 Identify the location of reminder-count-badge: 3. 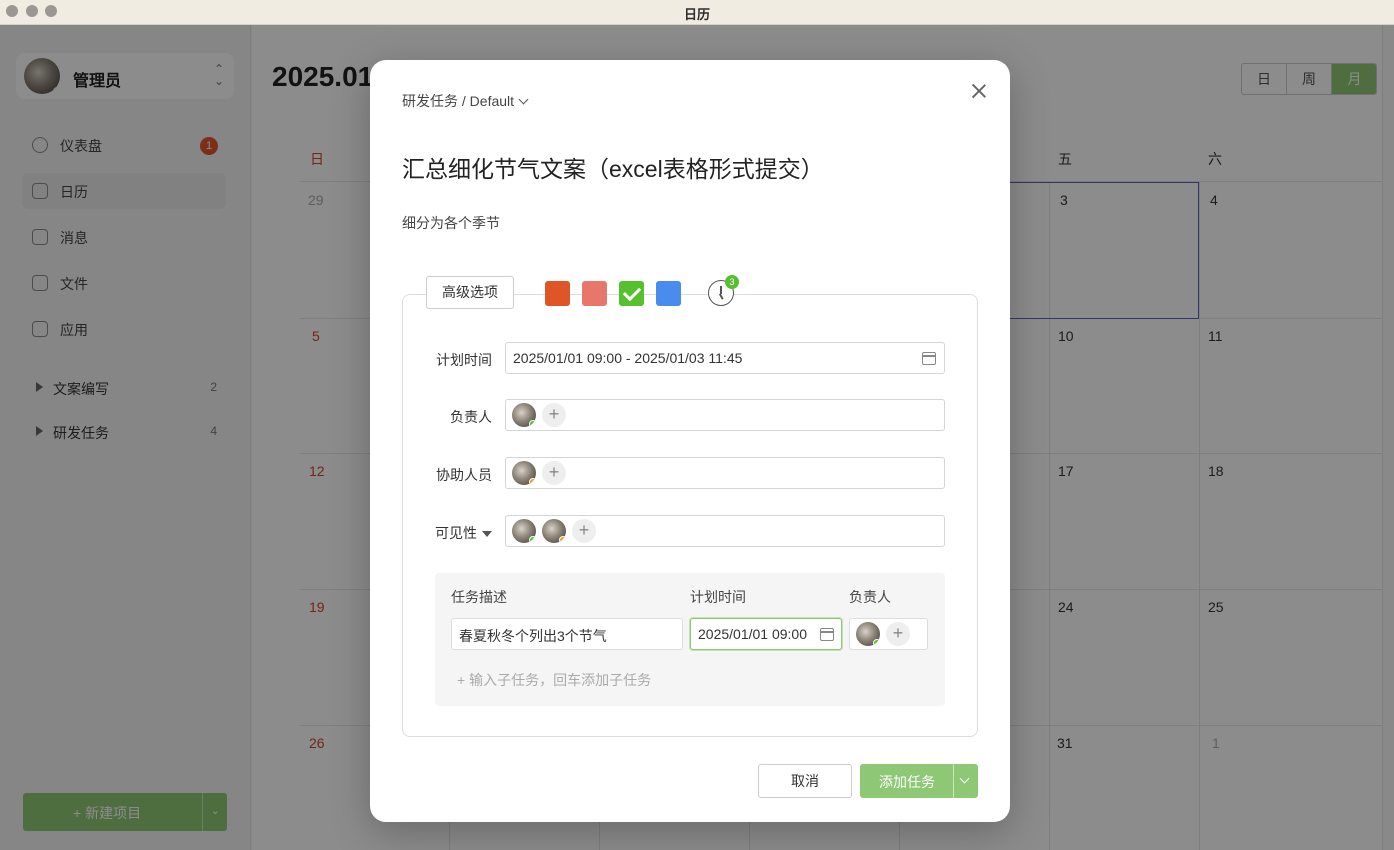
(732, 282).